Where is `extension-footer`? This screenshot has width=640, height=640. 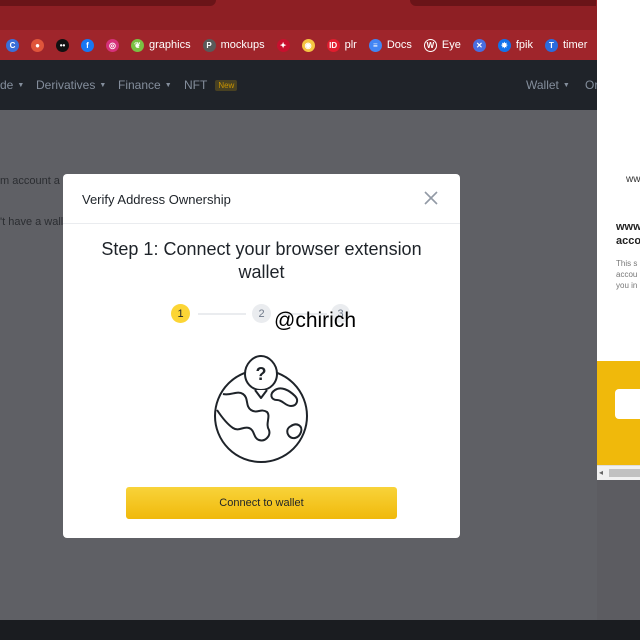 extension-footer is located at coordinates (618, 413).